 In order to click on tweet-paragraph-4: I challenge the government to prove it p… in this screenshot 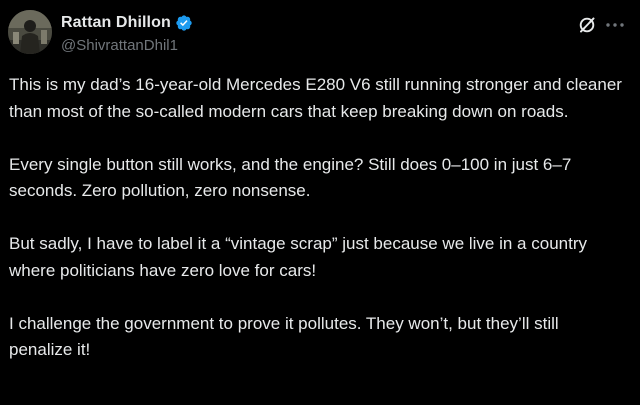, I will do `click(284, 336)`.